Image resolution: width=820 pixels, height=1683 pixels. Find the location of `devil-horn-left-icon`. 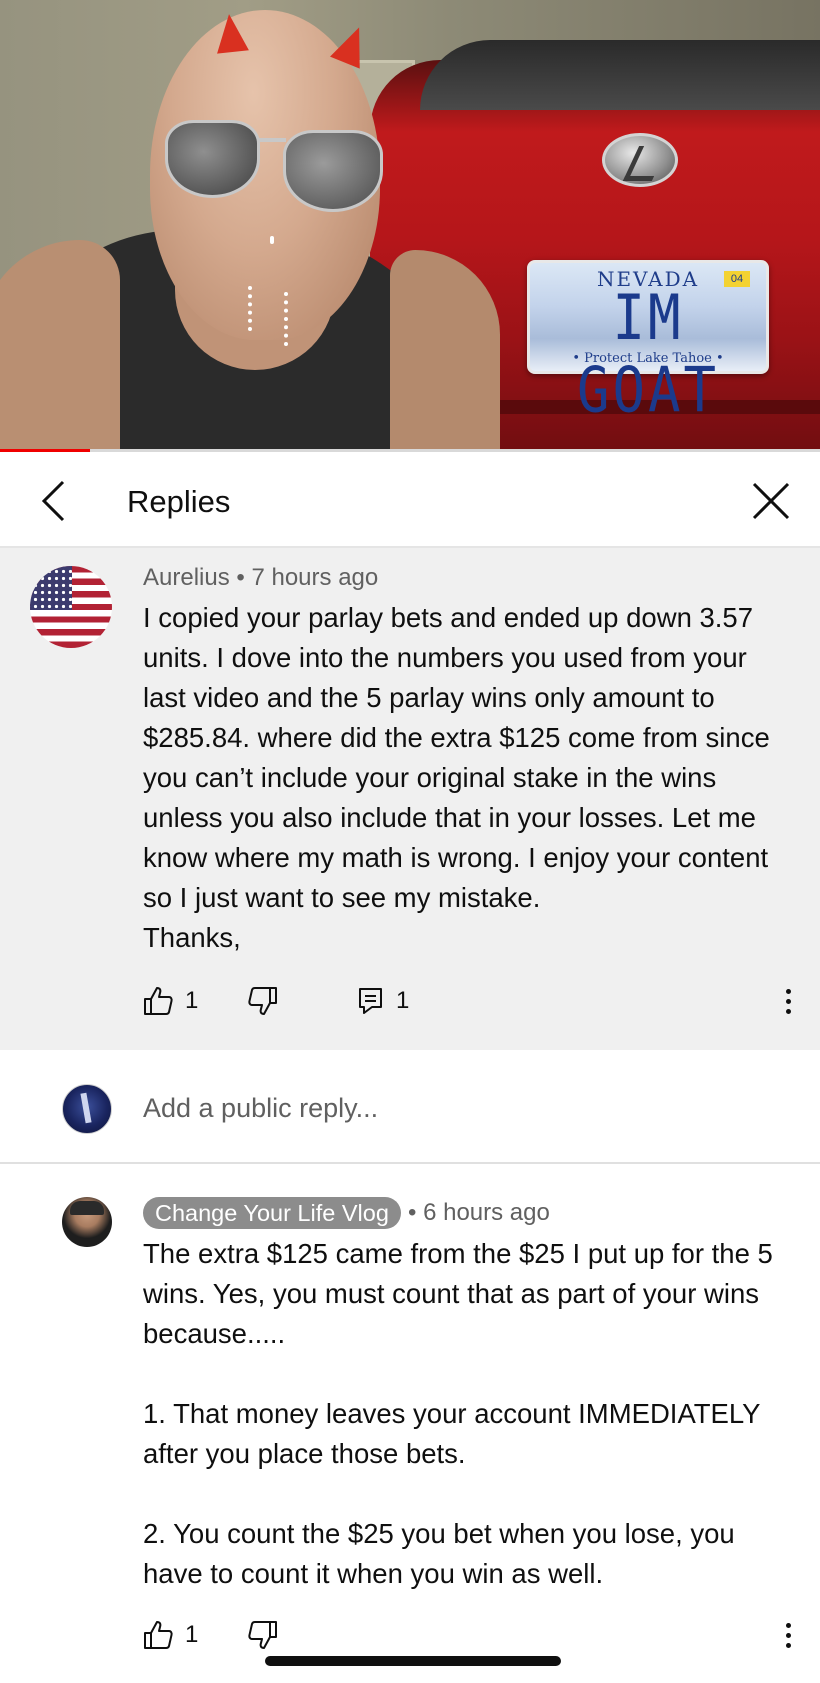

devil-horn-left-icon is located at coordinates (231, 33).